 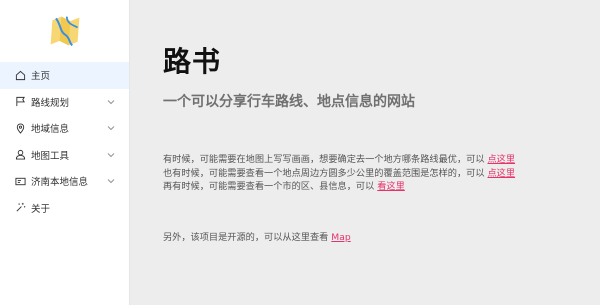 What do you see at coordinates (501, 159) in the screenshot?
I see `route-draw-link: 点这里` at bounding box center [501, 159].